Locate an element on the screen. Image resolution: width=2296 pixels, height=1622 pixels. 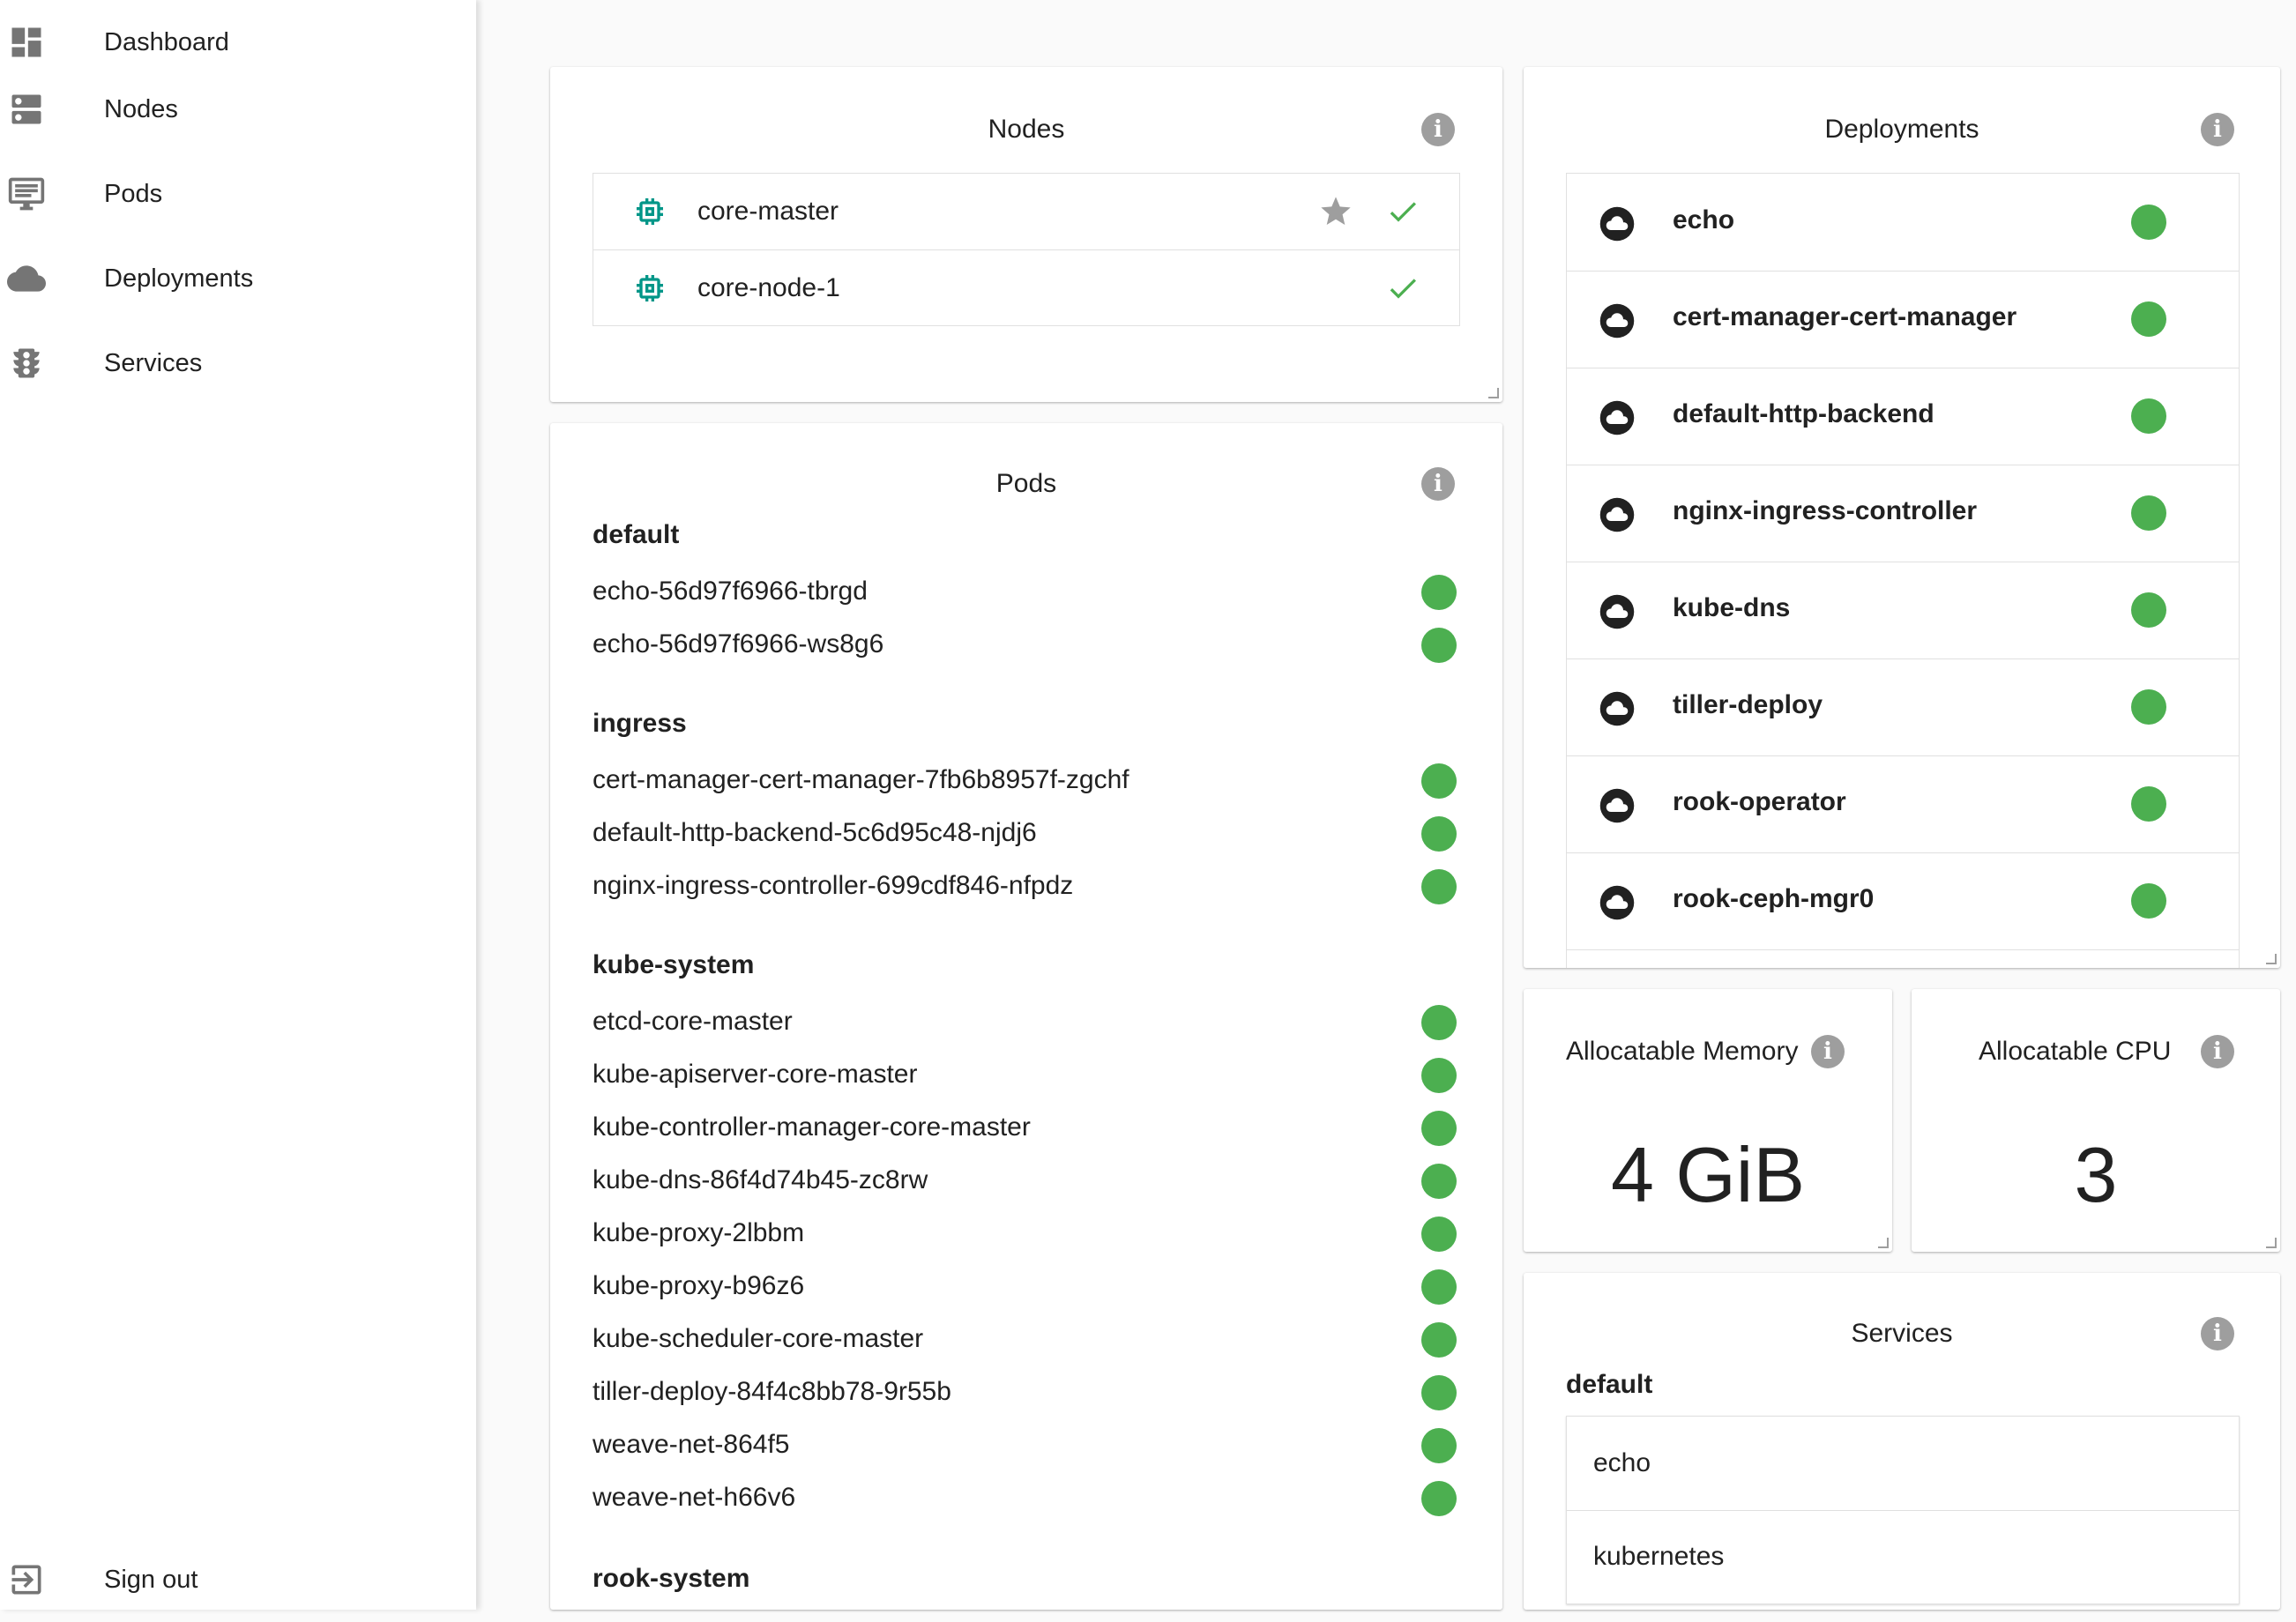
node-name: core-master is located at coordinates (768, 211).